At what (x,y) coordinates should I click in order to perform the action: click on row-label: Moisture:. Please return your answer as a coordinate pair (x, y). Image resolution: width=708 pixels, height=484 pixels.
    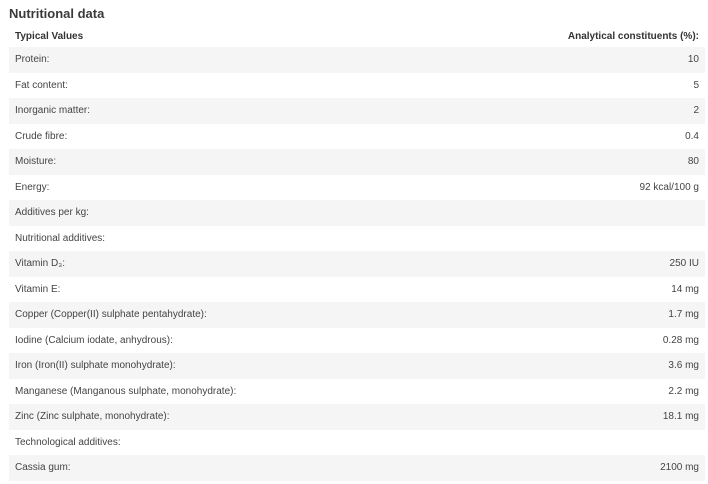
    Looking at the image, I should click on (183, 162).